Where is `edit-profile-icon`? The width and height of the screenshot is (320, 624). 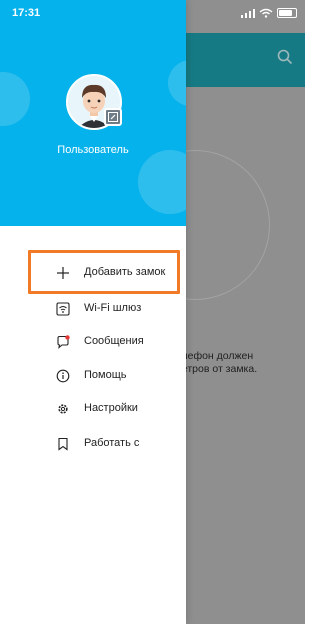 edit-profile-icon is located at coordinates (113, 117).